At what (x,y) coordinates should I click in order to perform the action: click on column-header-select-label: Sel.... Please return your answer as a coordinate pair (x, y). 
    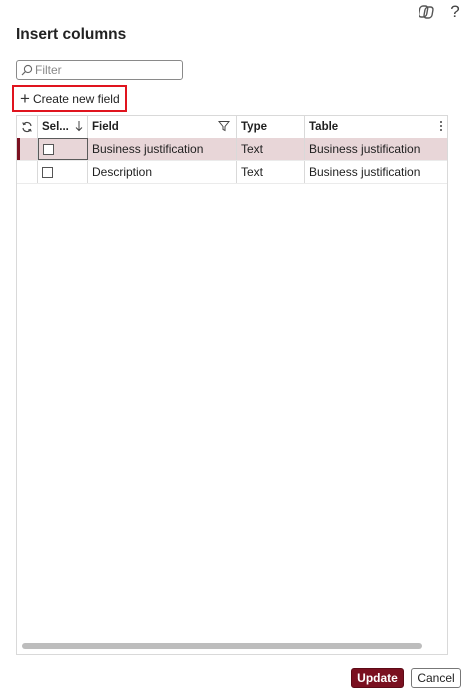
    Looking at the image, I should click on (55, 127).